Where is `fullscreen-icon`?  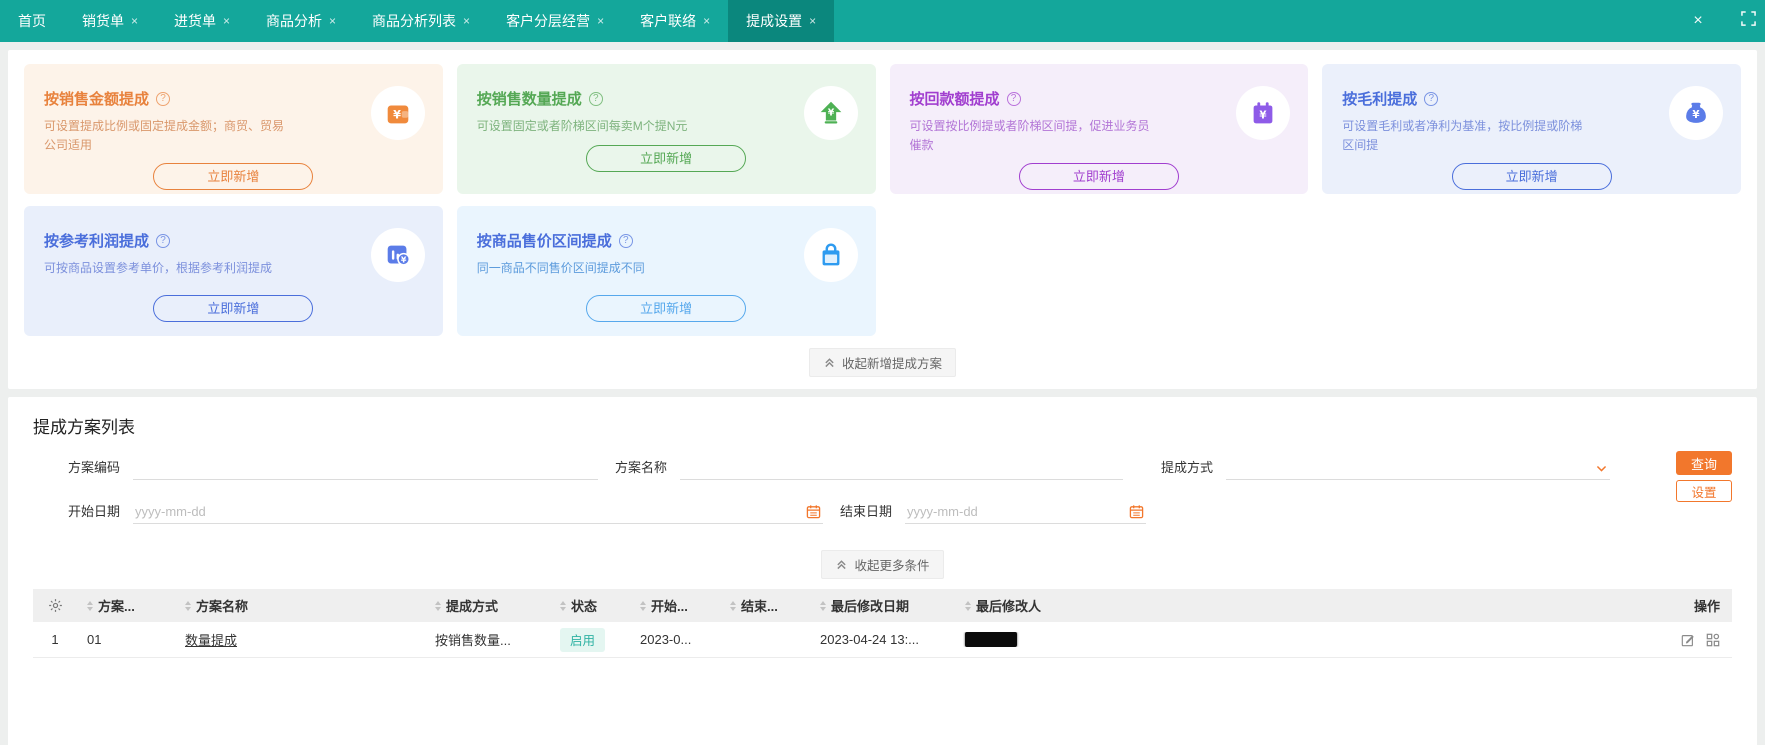
fullscreen-icon is located at coordinates (1748, 21).